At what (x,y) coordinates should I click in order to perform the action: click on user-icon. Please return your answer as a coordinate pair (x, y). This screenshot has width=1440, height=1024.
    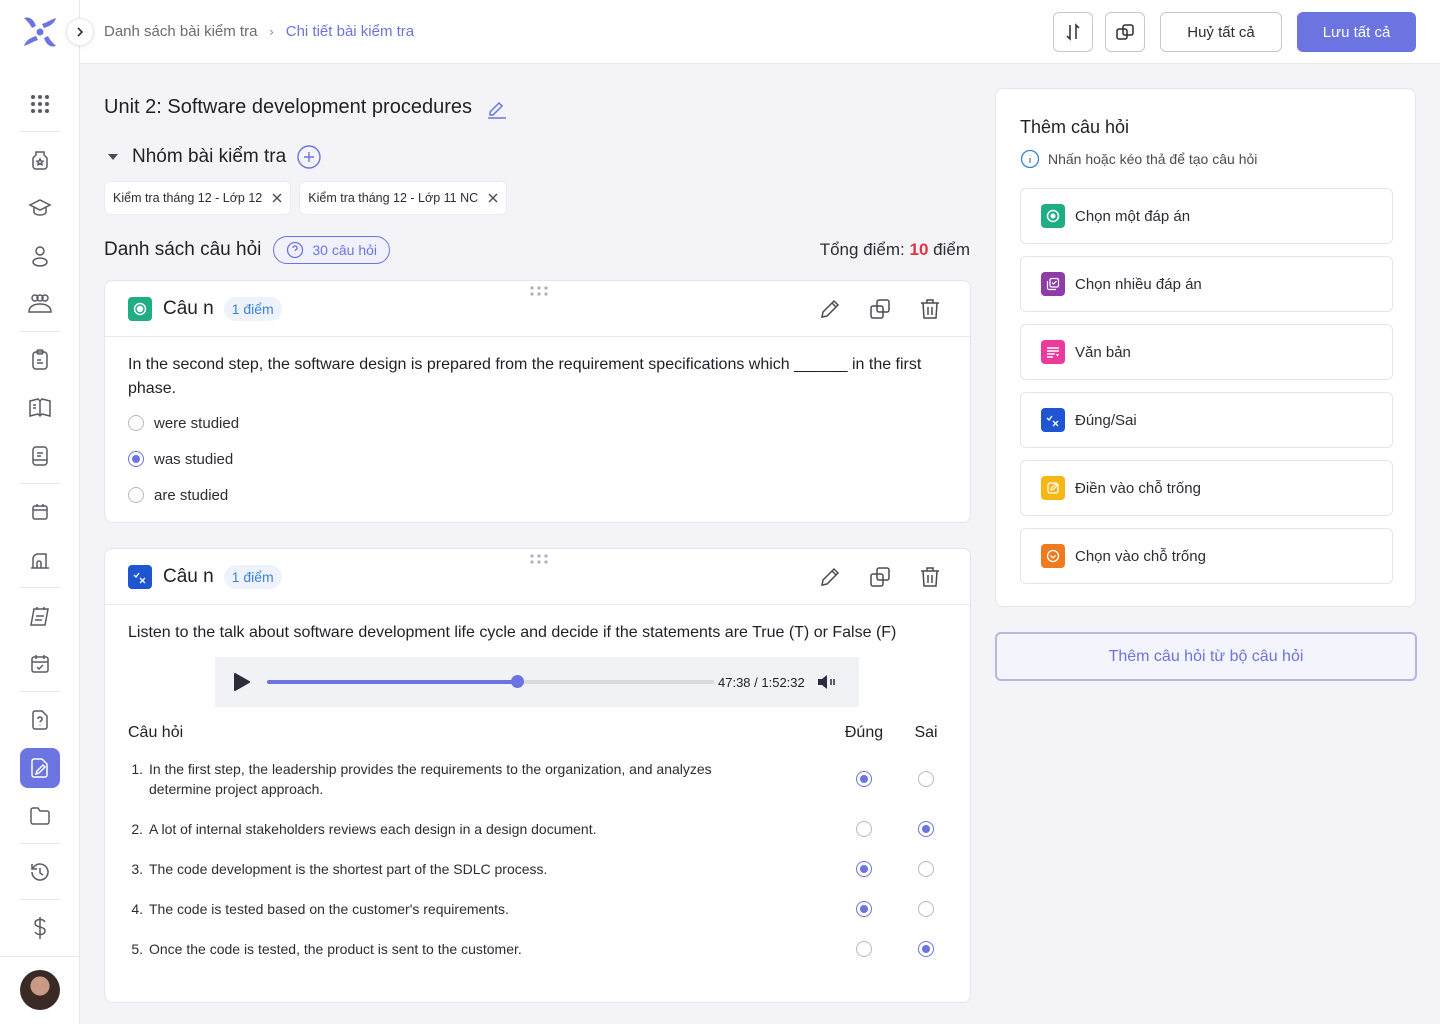
    Looking at the image, I should click on (40, 256).